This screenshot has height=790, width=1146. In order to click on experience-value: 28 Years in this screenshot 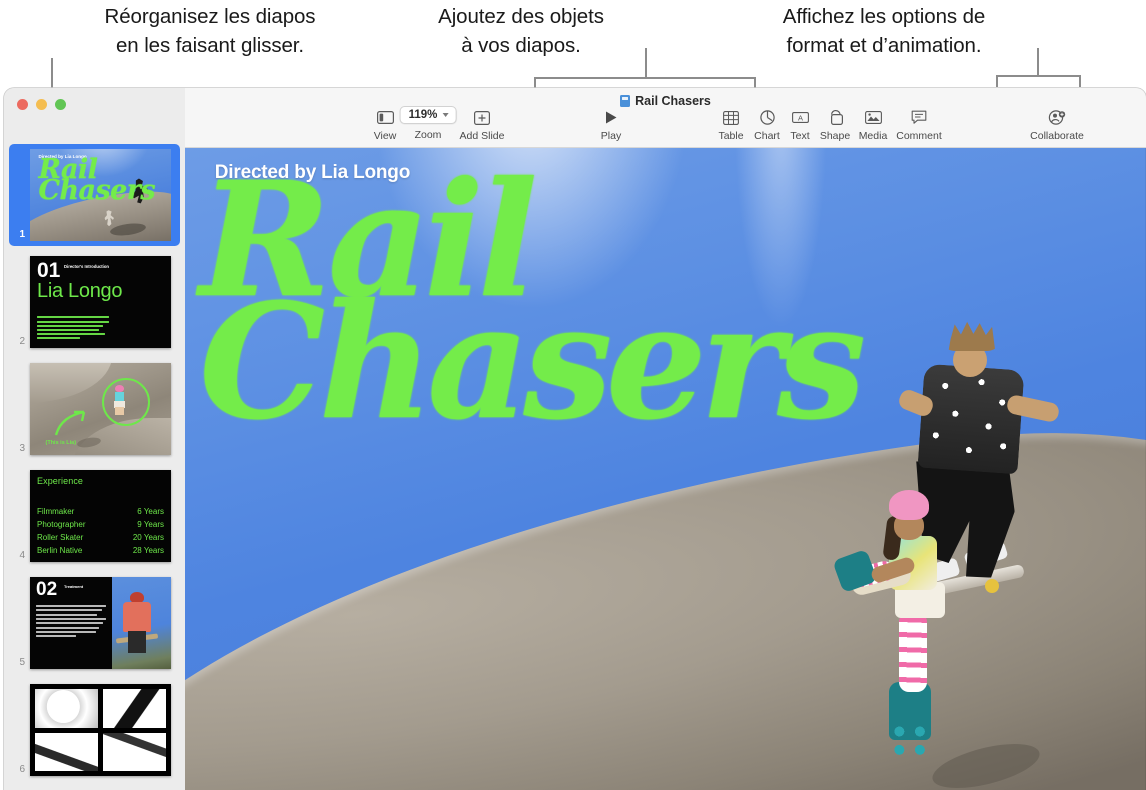, I will do `click(148, 550)`.